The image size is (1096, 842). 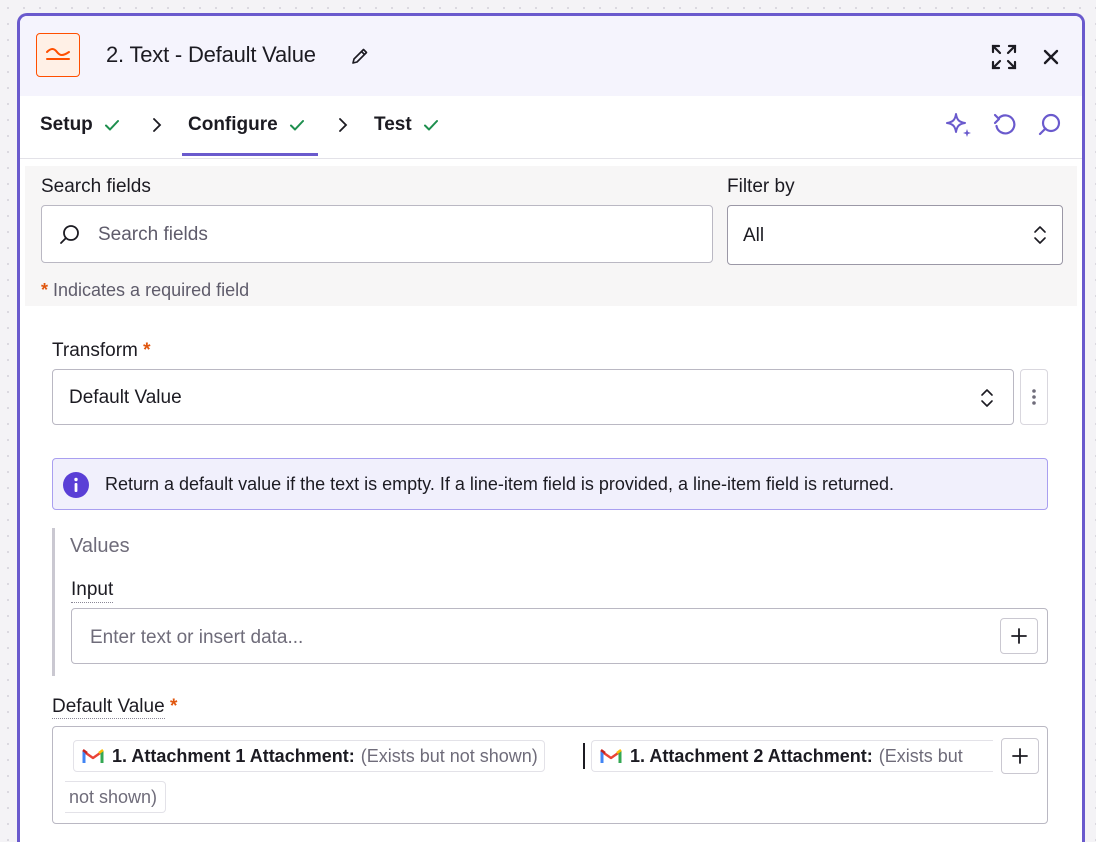 I want to click on step-title: 2. Text - Default Value, so click(x=211, y=54).